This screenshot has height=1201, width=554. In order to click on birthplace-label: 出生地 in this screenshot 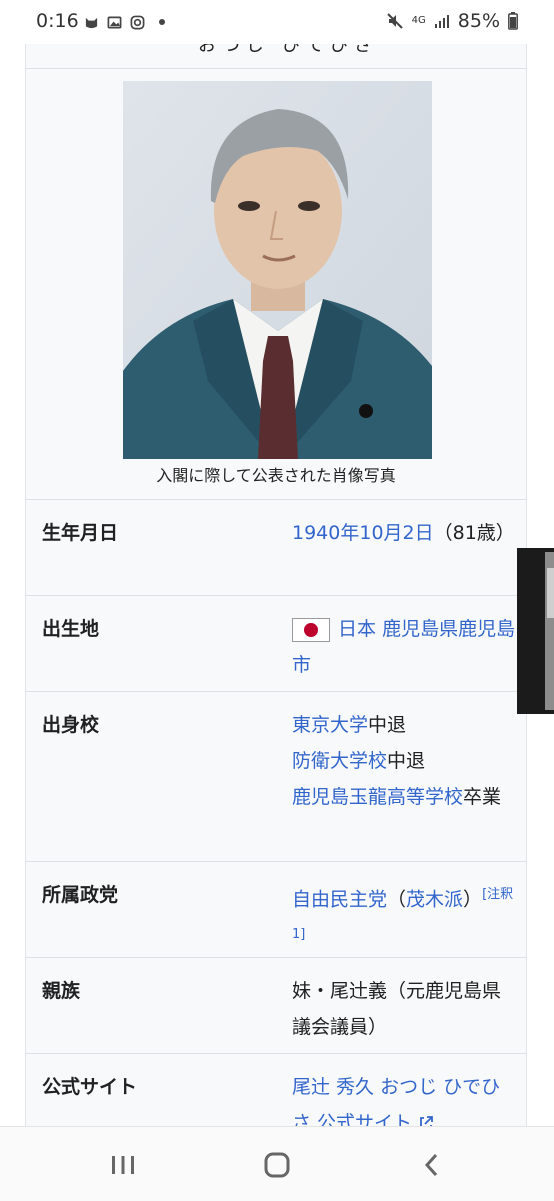, I will do `click(71, 629)`.